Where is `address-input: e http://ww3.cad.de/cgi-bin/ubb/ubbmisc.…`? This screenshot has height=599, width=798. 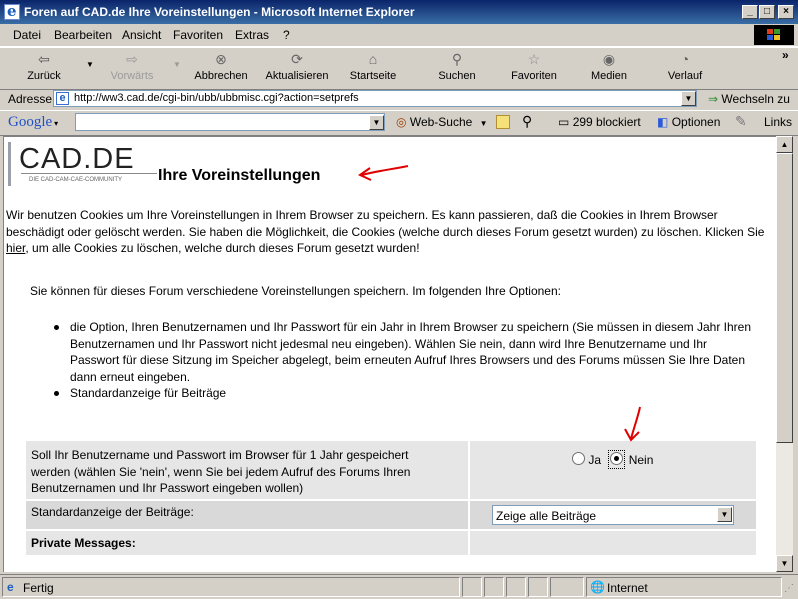 address-input: e http://ww3.cad.de/cgi-bin/ubb/ubbmisc.… is located at coordinates (375, 98).